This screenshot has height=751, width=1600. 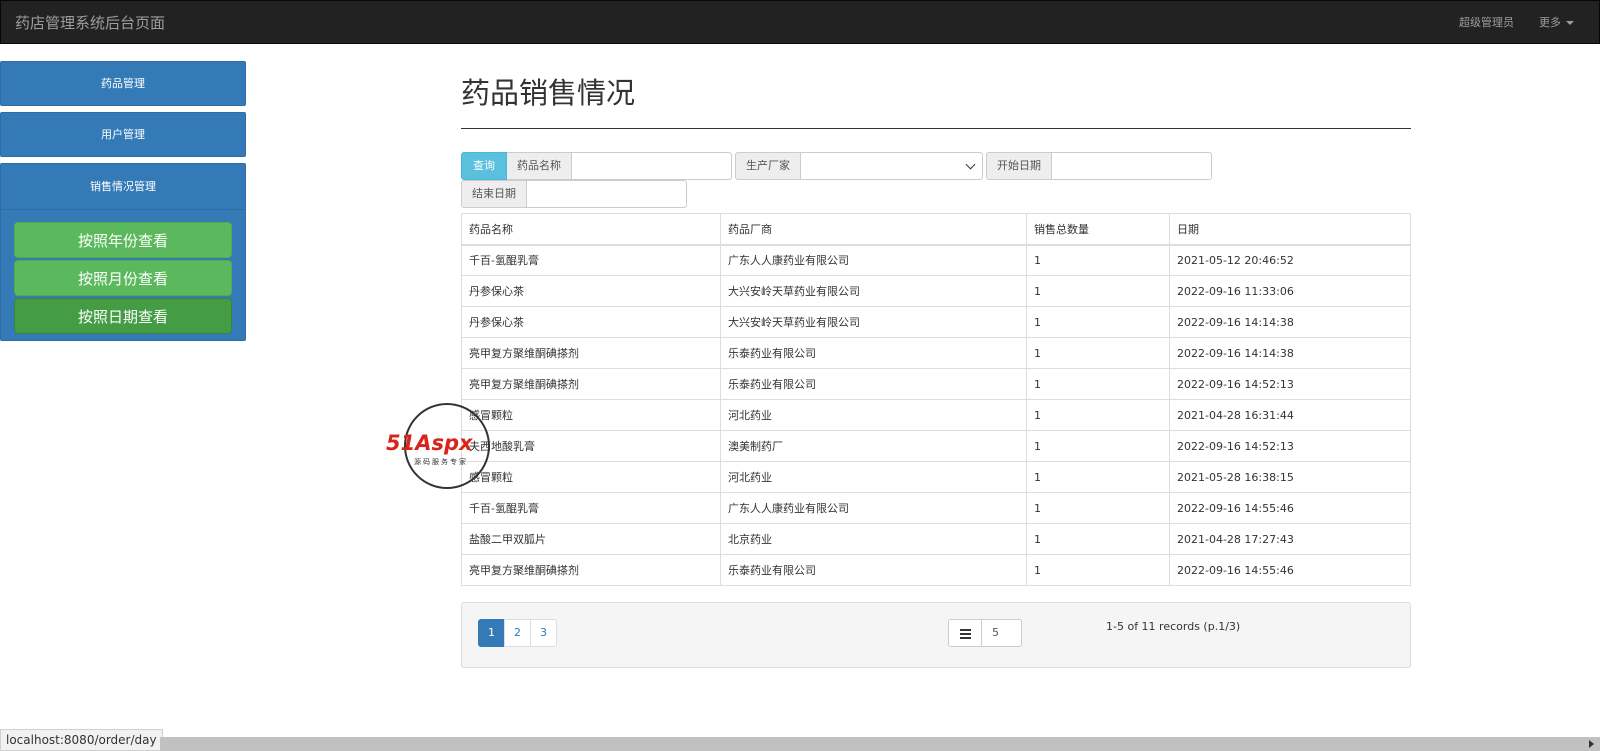 I want to click on page-title: 药品销售情况, so click(x=936, y=99).